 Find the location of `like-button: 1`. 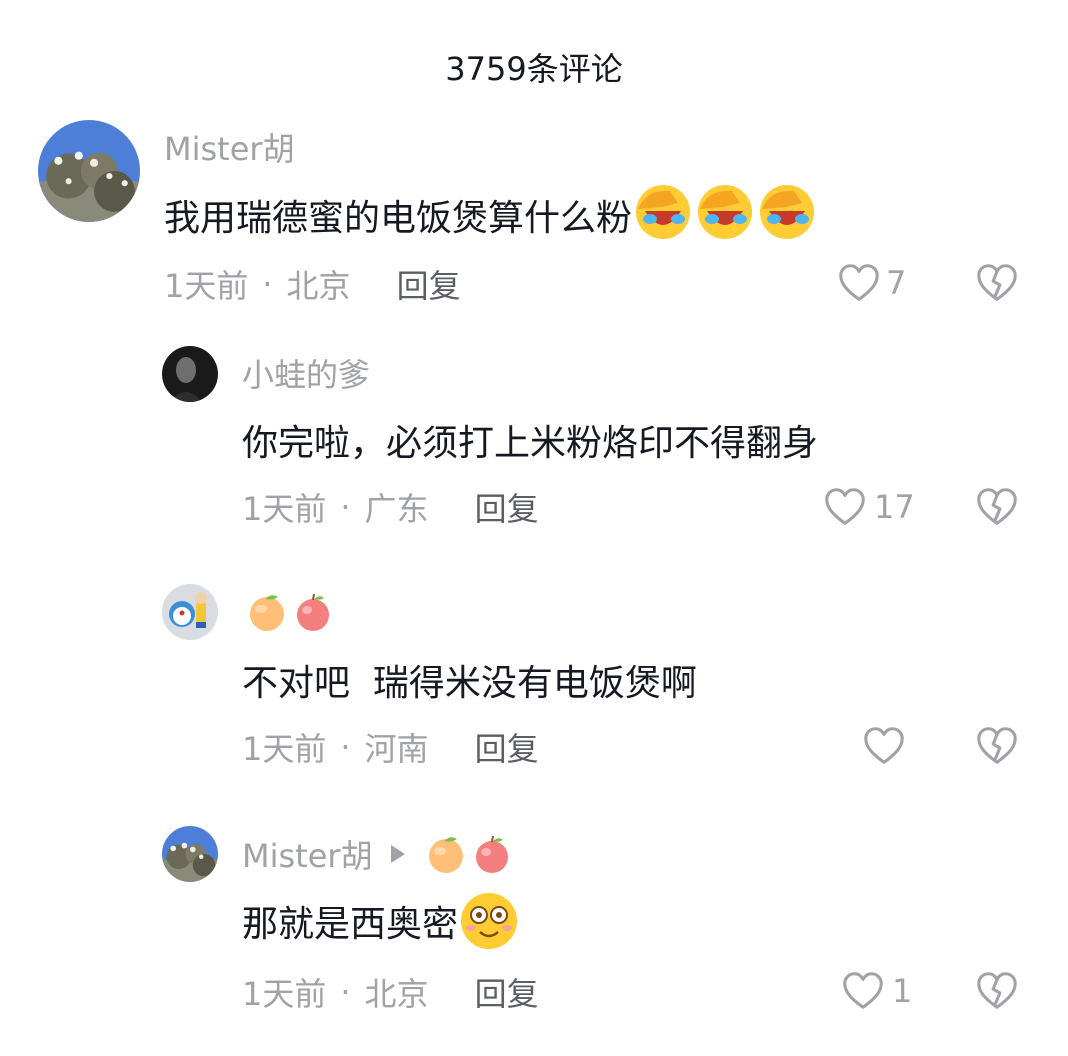

like-button: 1 is located at coordinates (876, 991).